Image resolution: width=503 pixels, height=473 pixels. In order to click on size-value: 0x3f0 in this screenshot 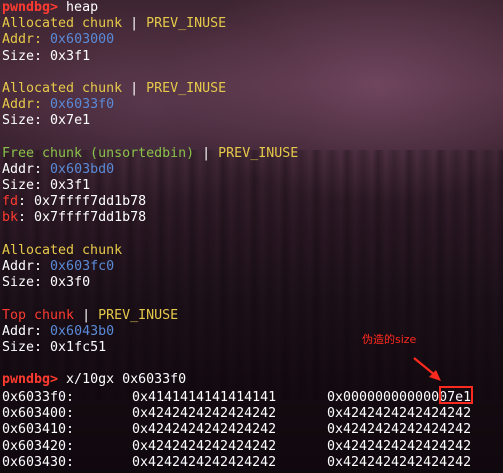, I will do `click(70, 283)`.